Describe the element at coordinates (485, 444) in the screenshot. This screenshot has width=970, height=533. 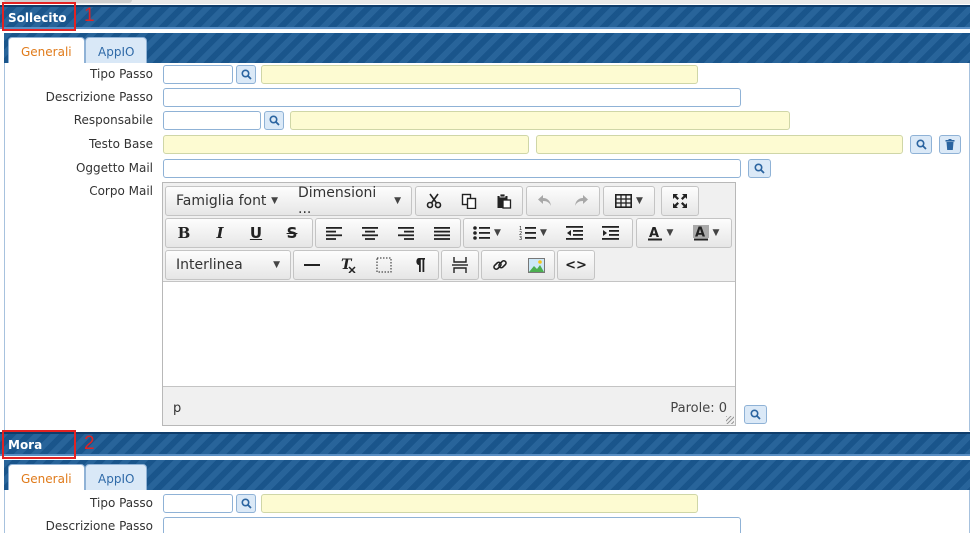
I see `section-header-mora: Mora` at that location.